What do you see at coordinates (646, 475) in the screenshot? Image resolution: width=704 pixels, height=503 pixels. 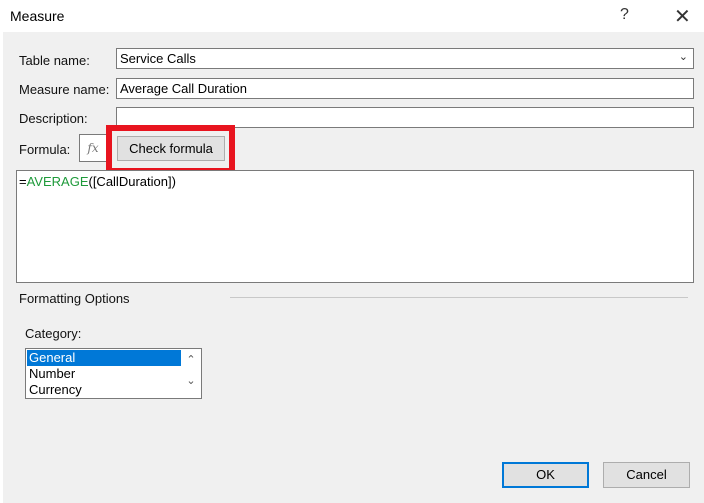 I see `cancel-button: Cancel` at bounding box center [646, 475].